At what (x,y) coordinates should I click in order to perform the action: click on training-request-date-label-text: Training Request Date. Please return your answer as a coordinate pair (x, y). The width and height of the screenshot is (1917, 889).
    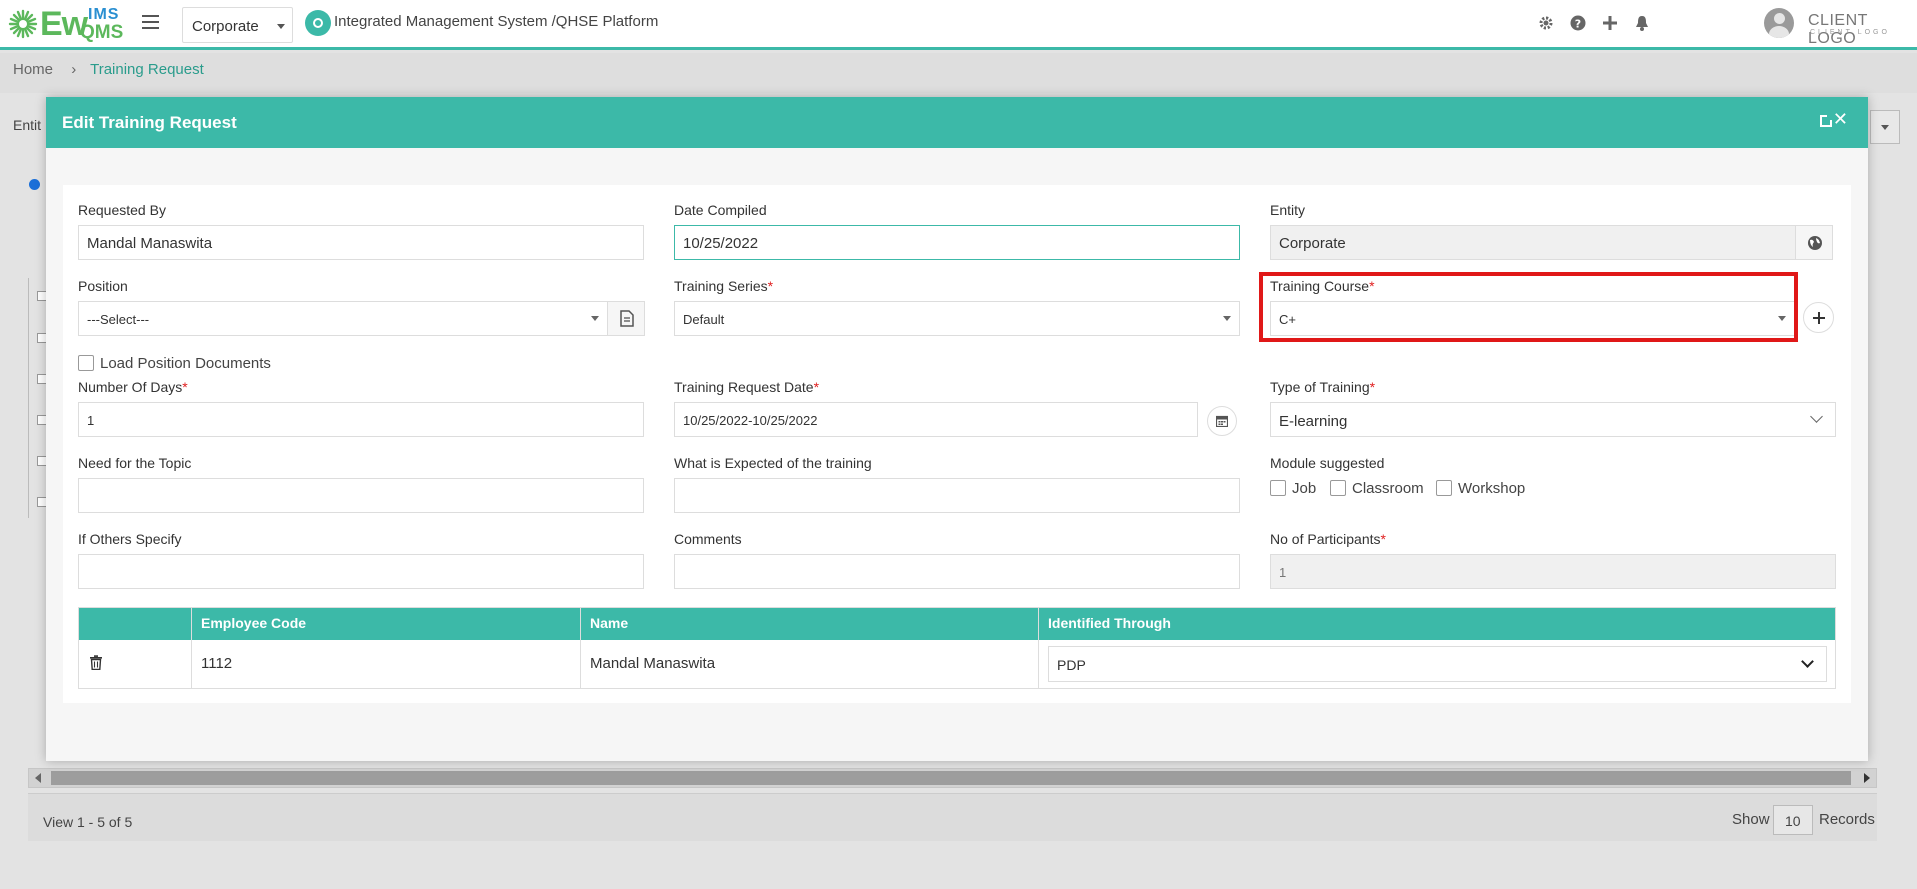
    Looking at the image, I should click on (744, 387).